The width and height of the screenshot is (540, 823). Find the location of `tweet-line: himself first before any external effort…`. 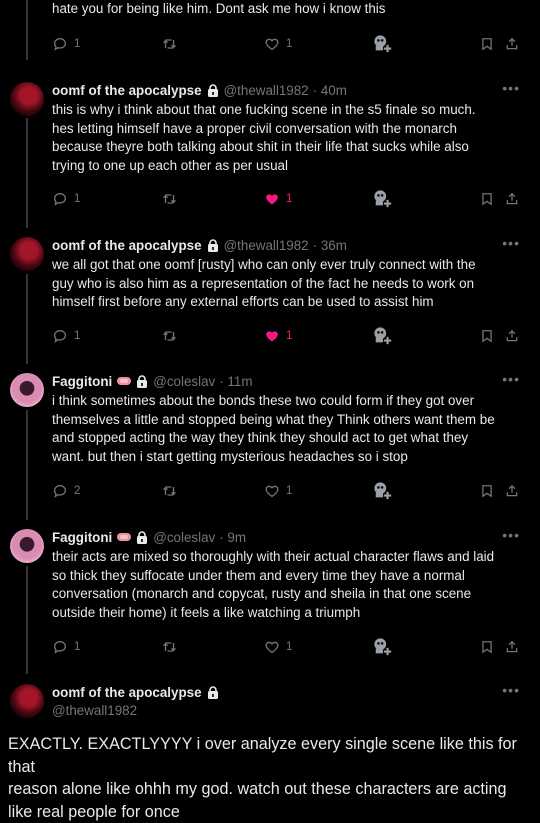

tweet-line: himself first before any external effort… is located at coordinates (287, 302).